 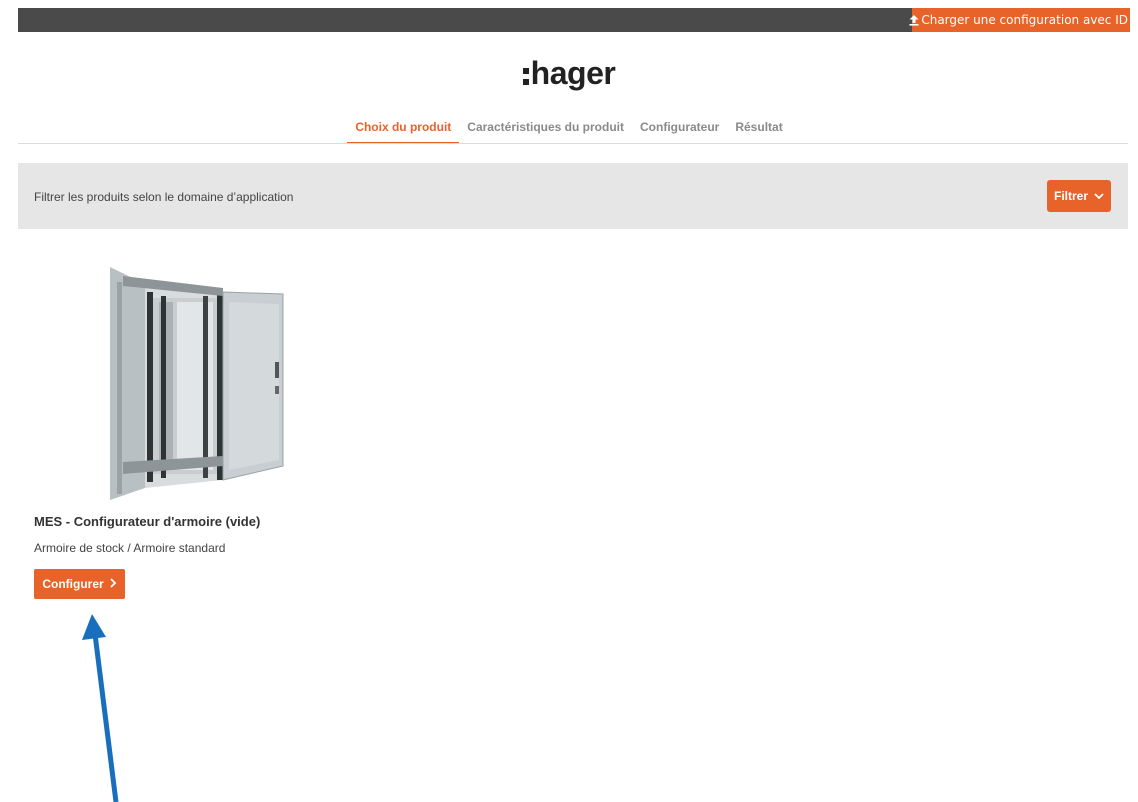 I want to click on cabinet-product-image, so click(x=197, y=383).